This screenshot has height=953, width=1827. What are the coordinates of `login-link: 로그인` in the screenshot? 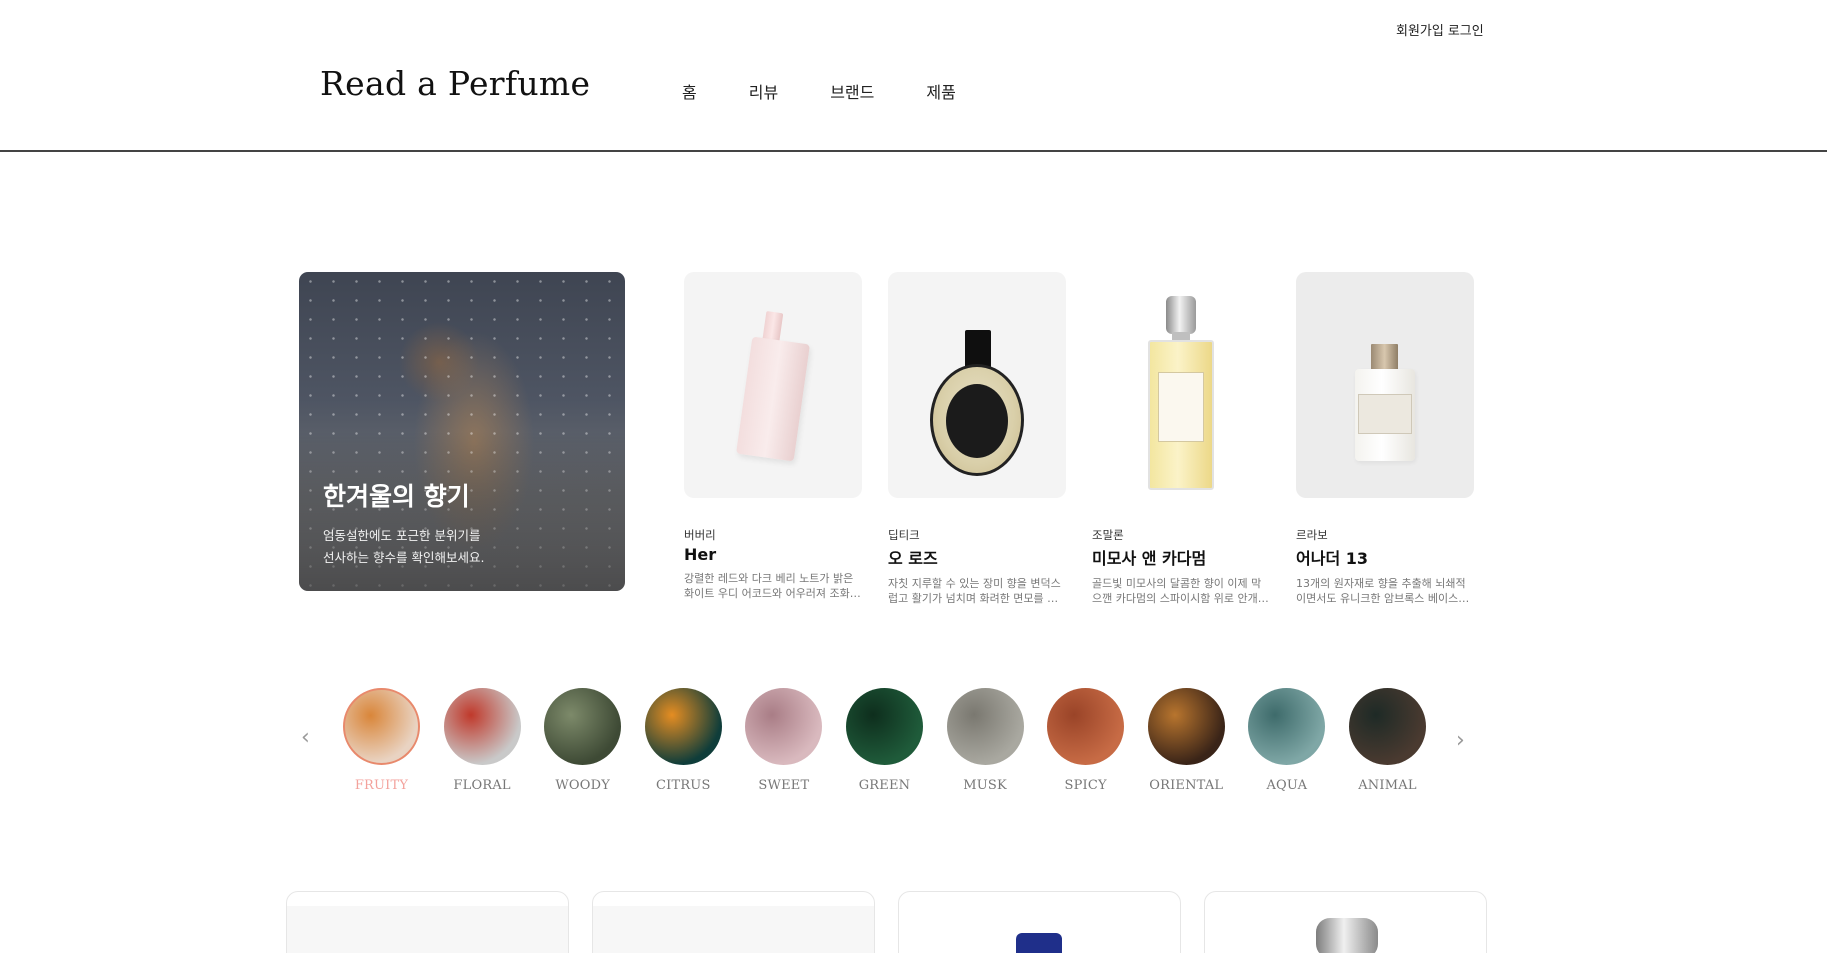 It's located at (1466, 29).